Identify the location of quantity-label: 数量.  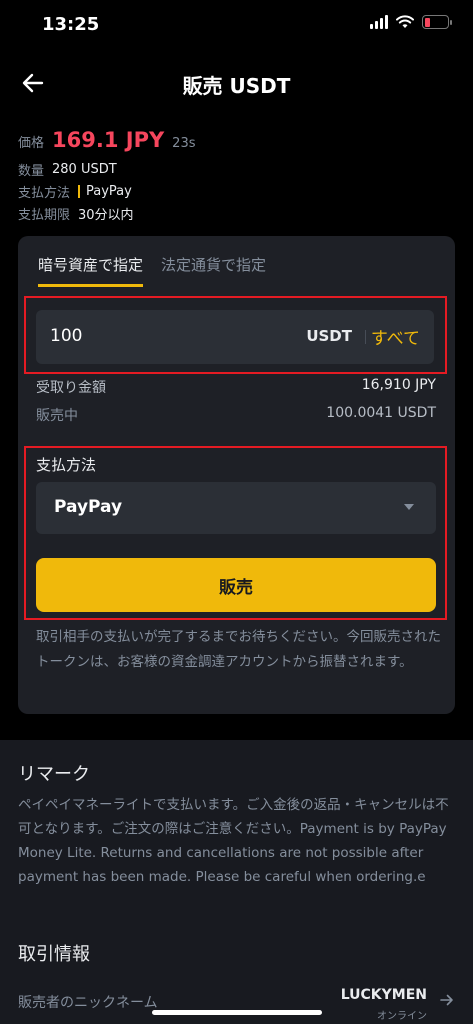
(31, 171).